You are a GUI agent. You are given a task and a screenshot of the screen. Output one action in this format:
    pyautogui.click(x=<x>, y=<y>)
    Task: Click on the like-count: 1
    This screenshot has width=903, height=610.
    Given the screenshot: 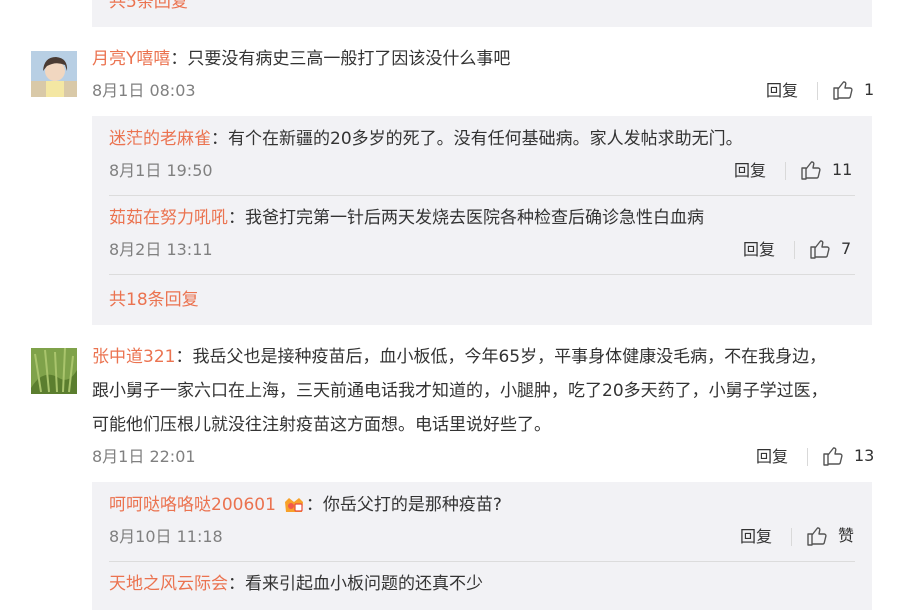 What is the action you would take?
    pyautogui.click(x=869, y=89)
    